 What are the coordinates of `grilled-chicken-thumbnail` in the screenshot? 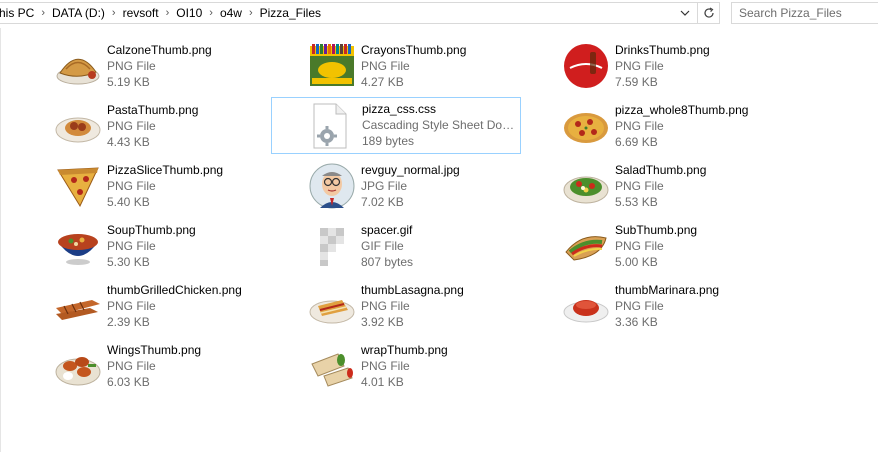 It's located at (78, 306).